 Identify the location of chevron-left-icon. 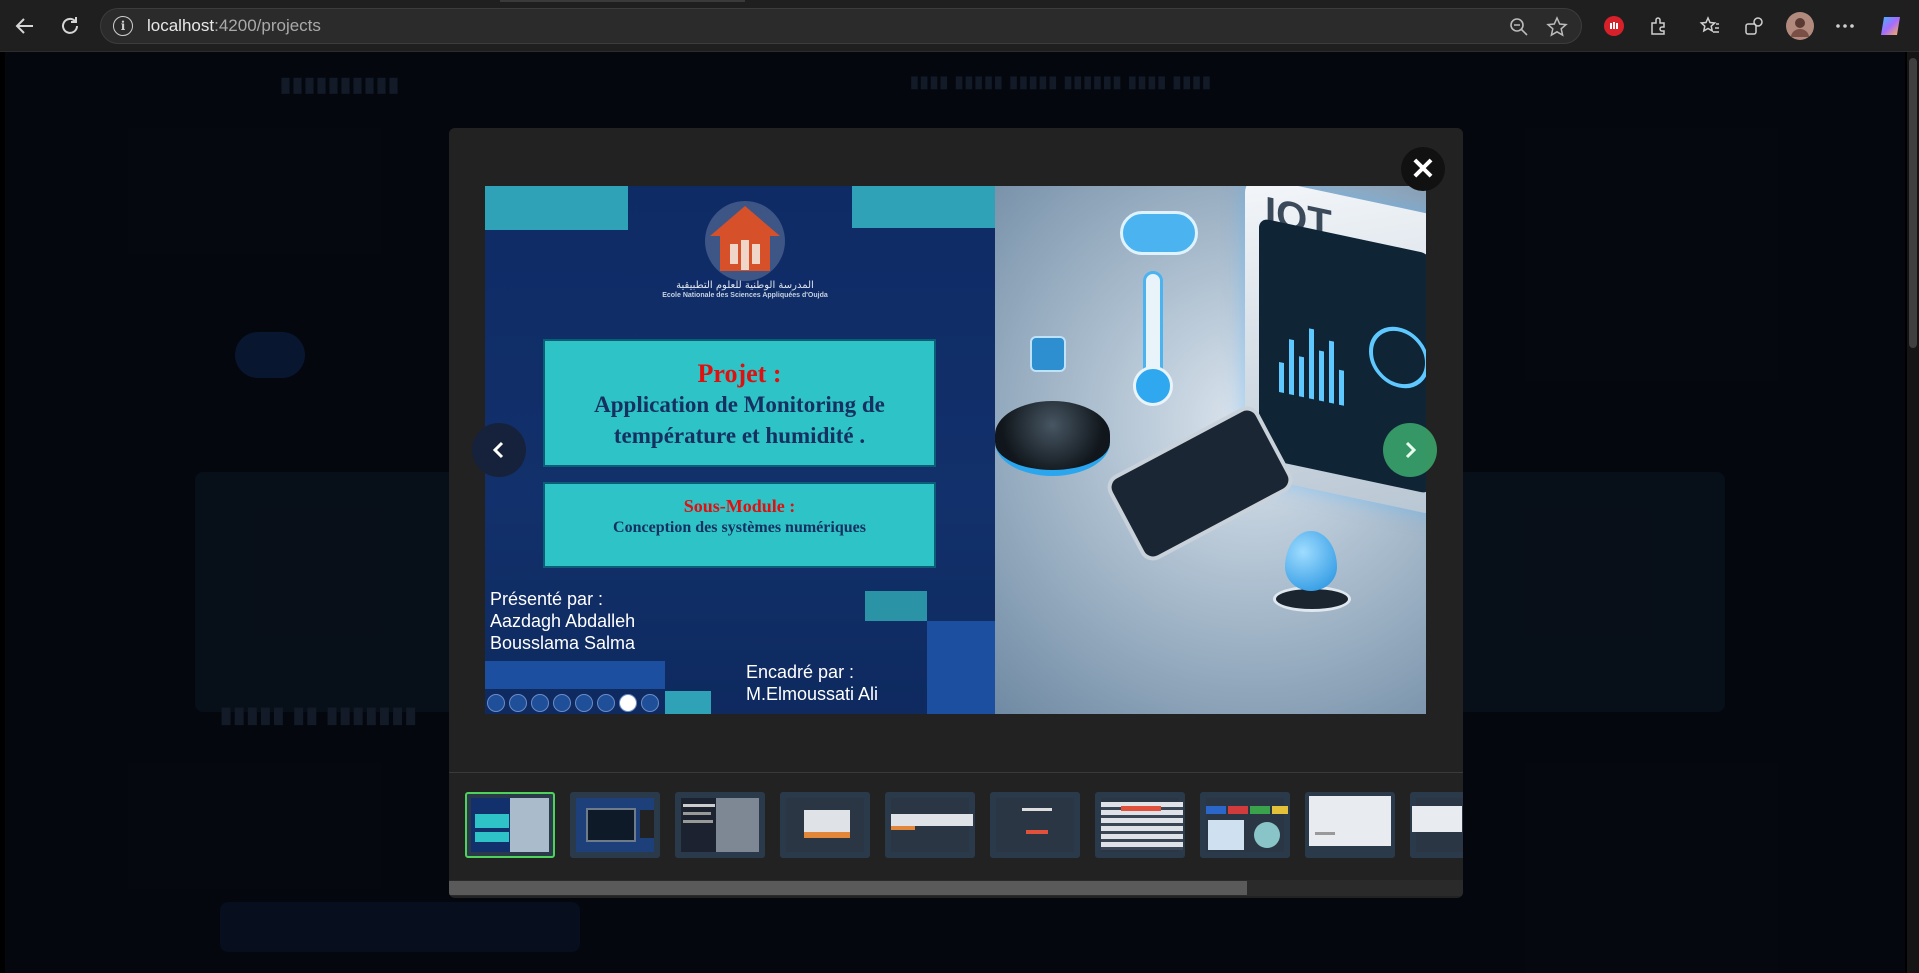
(498, 450).